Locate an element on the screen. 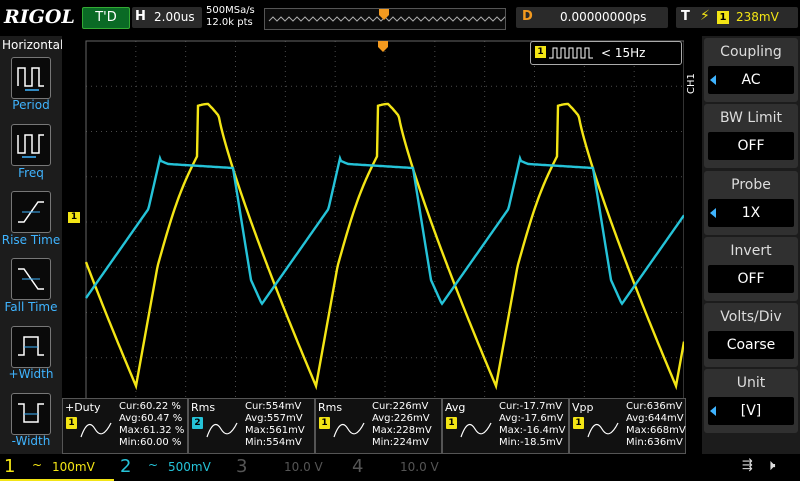  speaker-mute-icon: 🕨 is located at coordinates (770, 465).